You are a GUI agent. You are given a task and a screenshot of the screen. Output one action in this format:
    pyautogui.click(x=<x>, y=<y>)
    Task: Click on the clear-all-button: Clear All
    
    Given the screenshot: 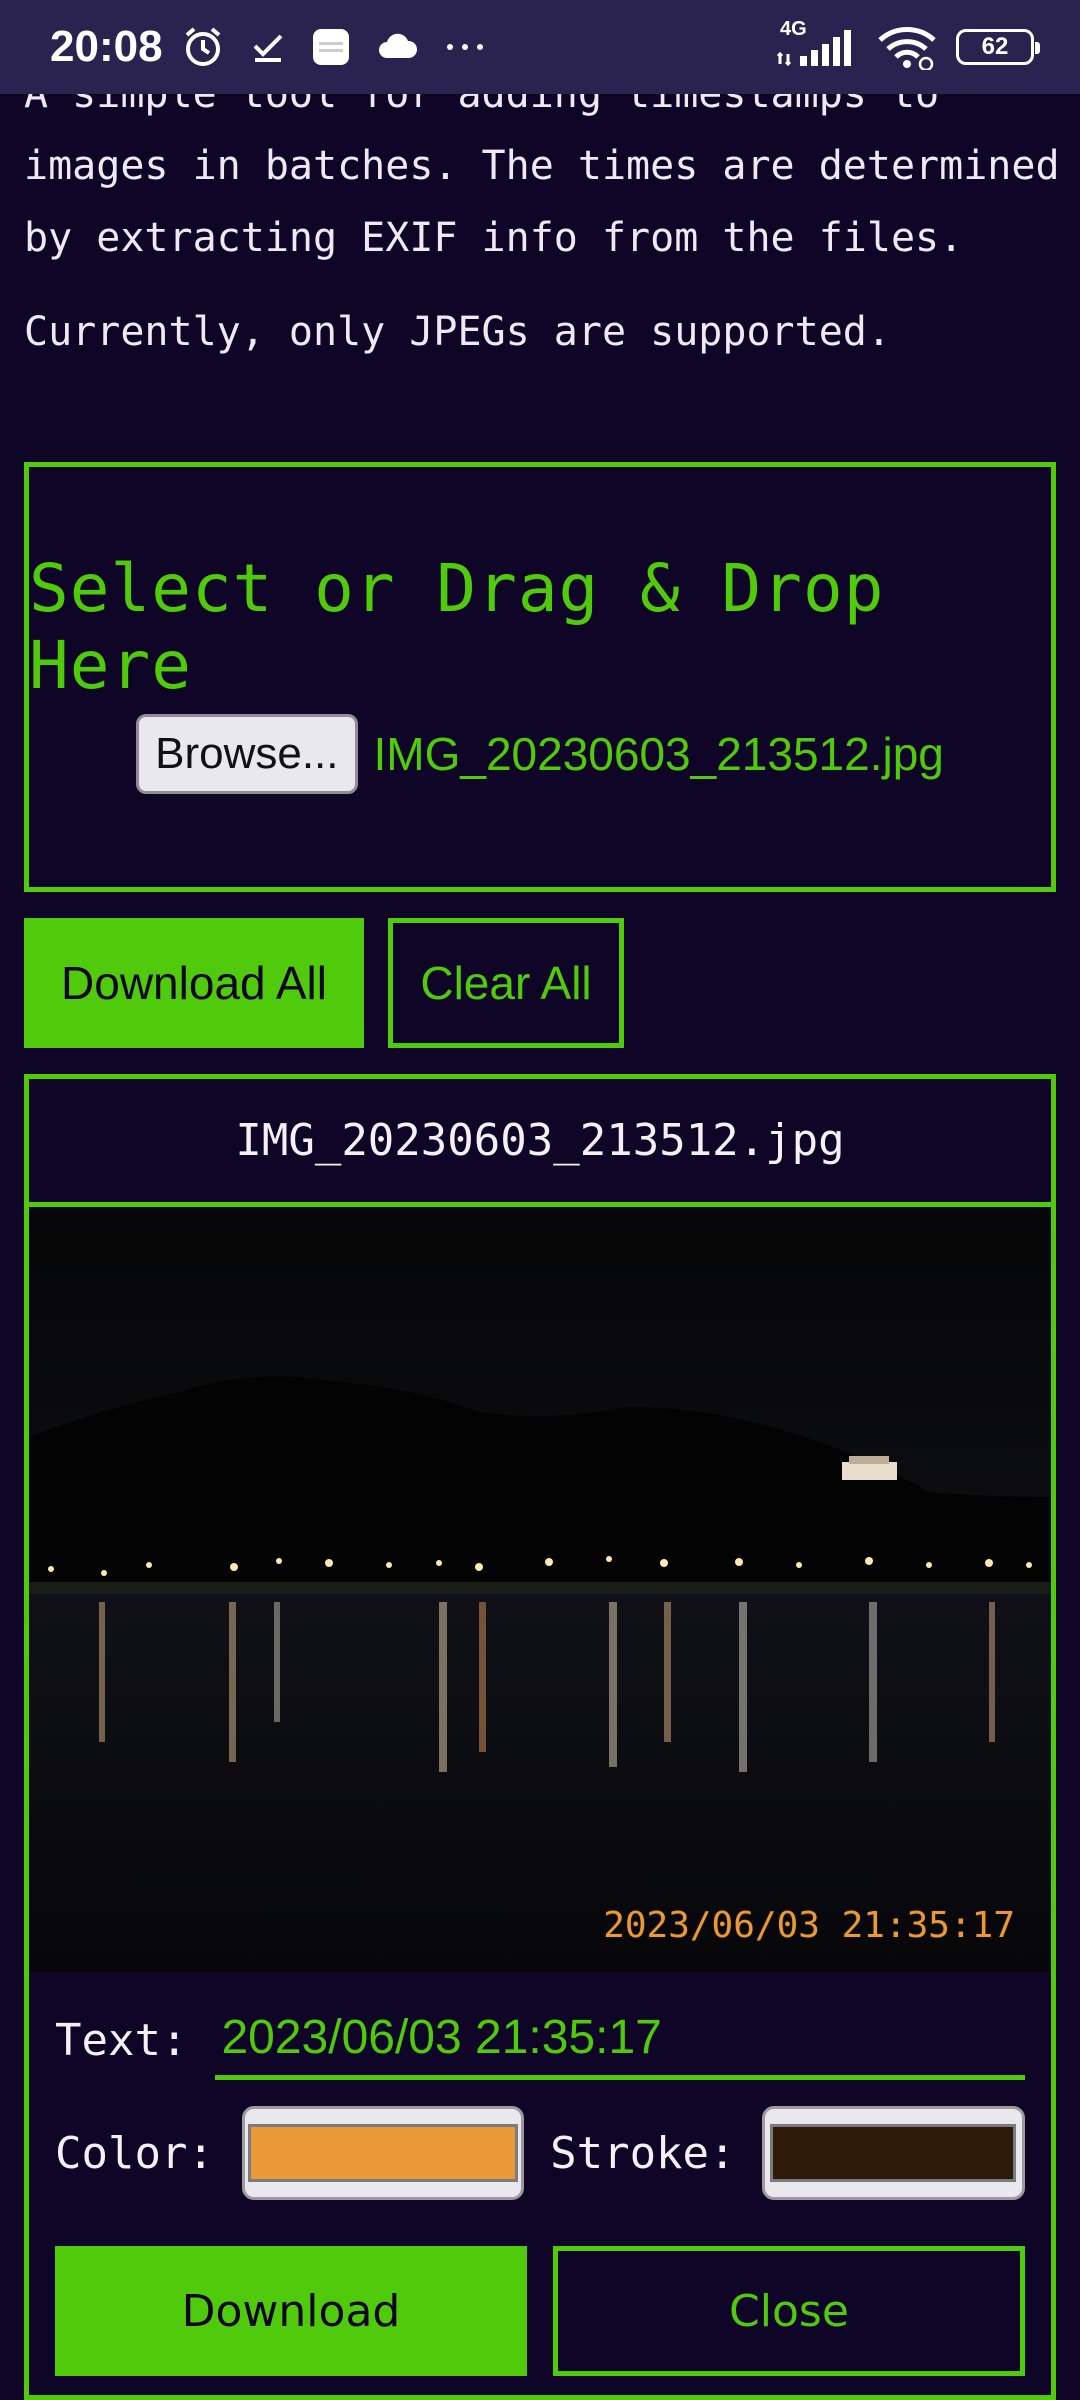 What is the action you would take?
    pyautogui.click(x=506, y=983)
    